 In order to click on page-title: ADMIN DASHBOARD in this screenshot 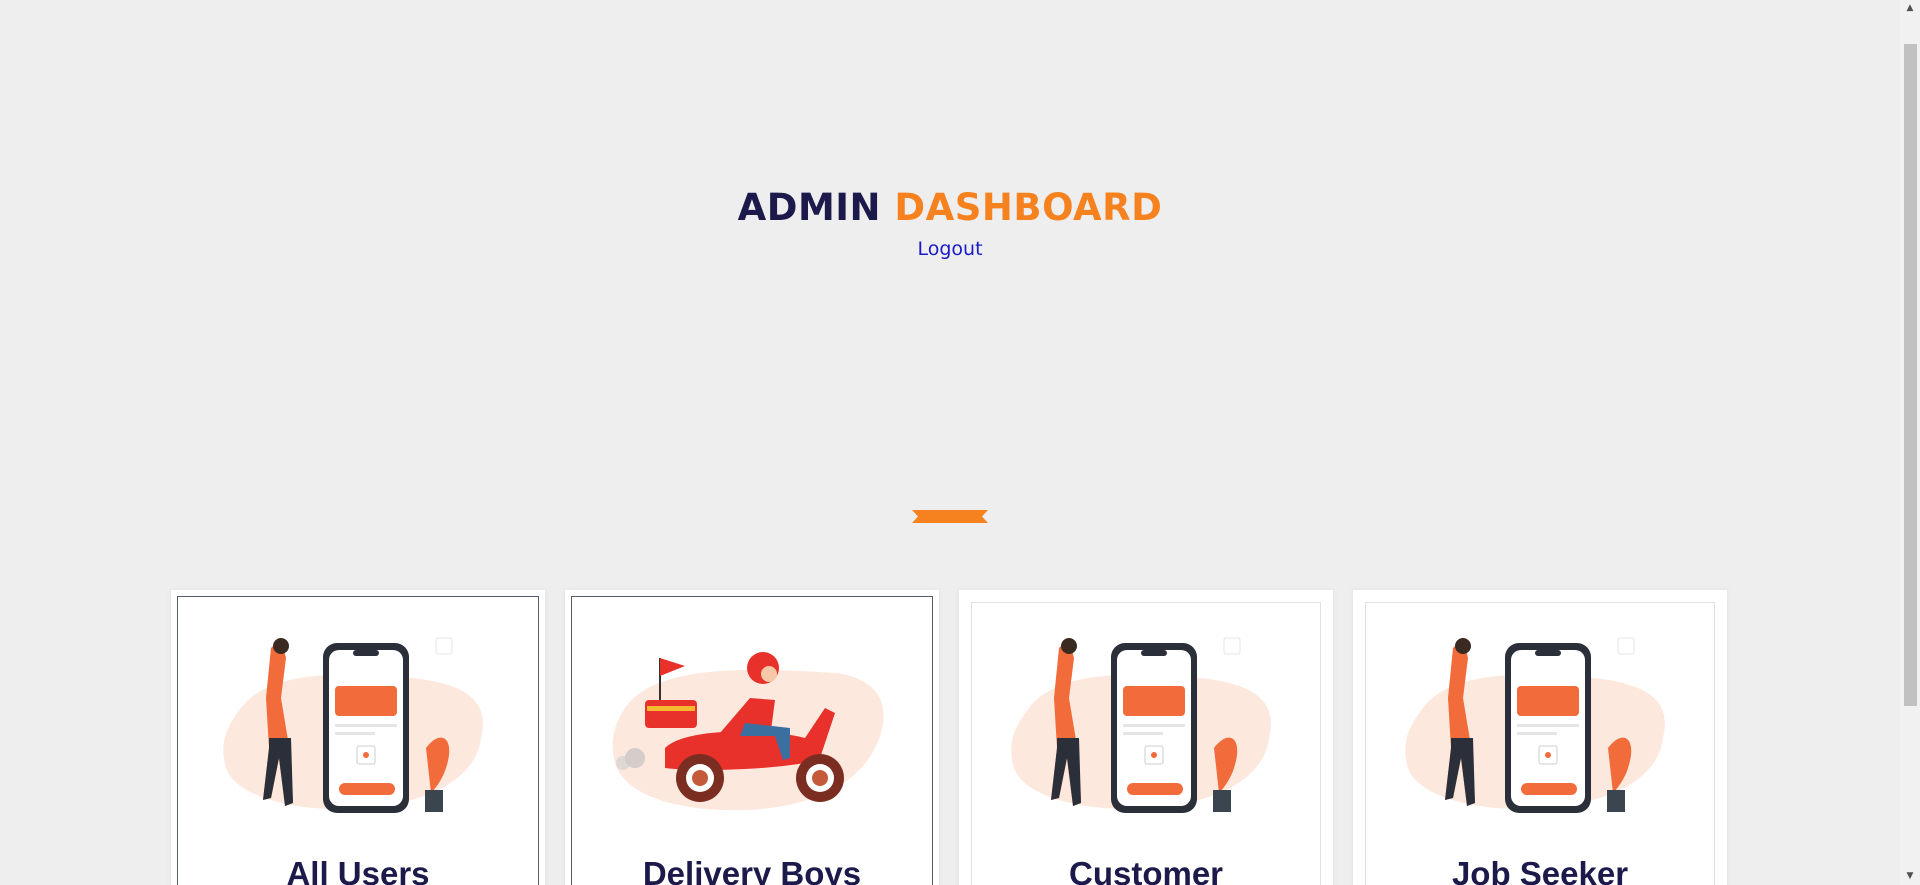, I will do `click(950, 208)`.